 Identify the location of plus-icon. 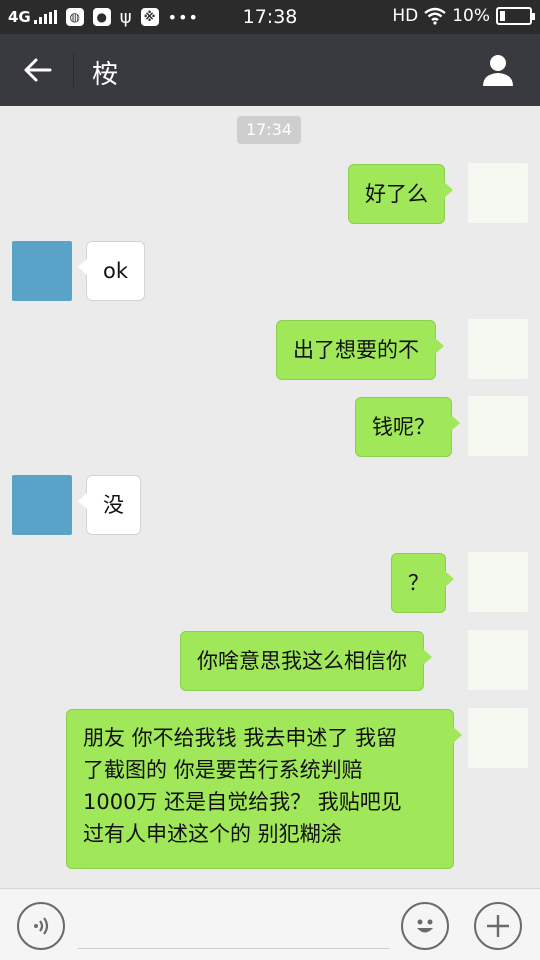
(498, 926).